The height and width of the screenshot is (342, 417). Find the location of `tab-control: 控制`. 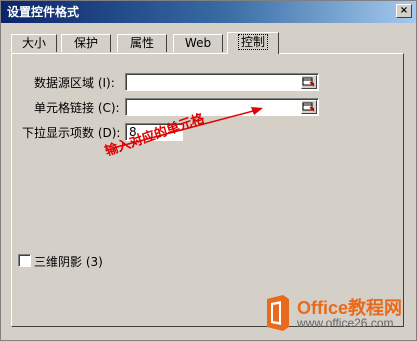

tab-control: 控制 is located at coordinates (253, 43).